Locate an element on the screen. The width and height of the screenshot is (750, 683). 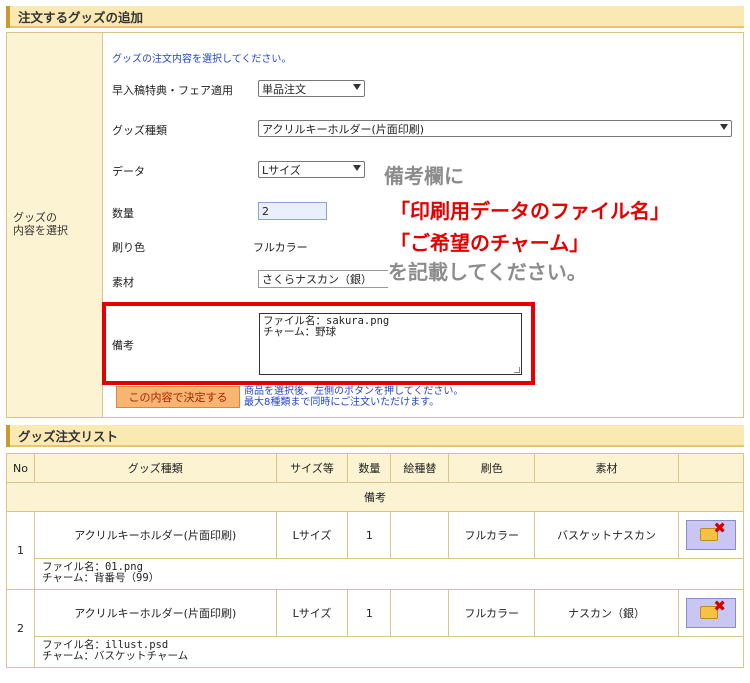
form-note-line: 最大8種類まで同時にご注文いただけます。 is located at coordinates (342, 402).